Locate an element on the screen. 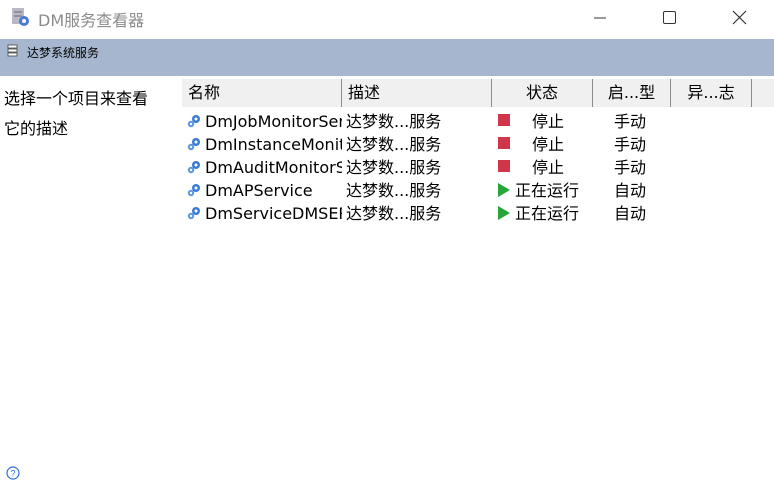 Image resolution: width=774 pixels, height=484 pixels. description-line-1: 选择一个项目来查看 is located at coordinates (76, 98).